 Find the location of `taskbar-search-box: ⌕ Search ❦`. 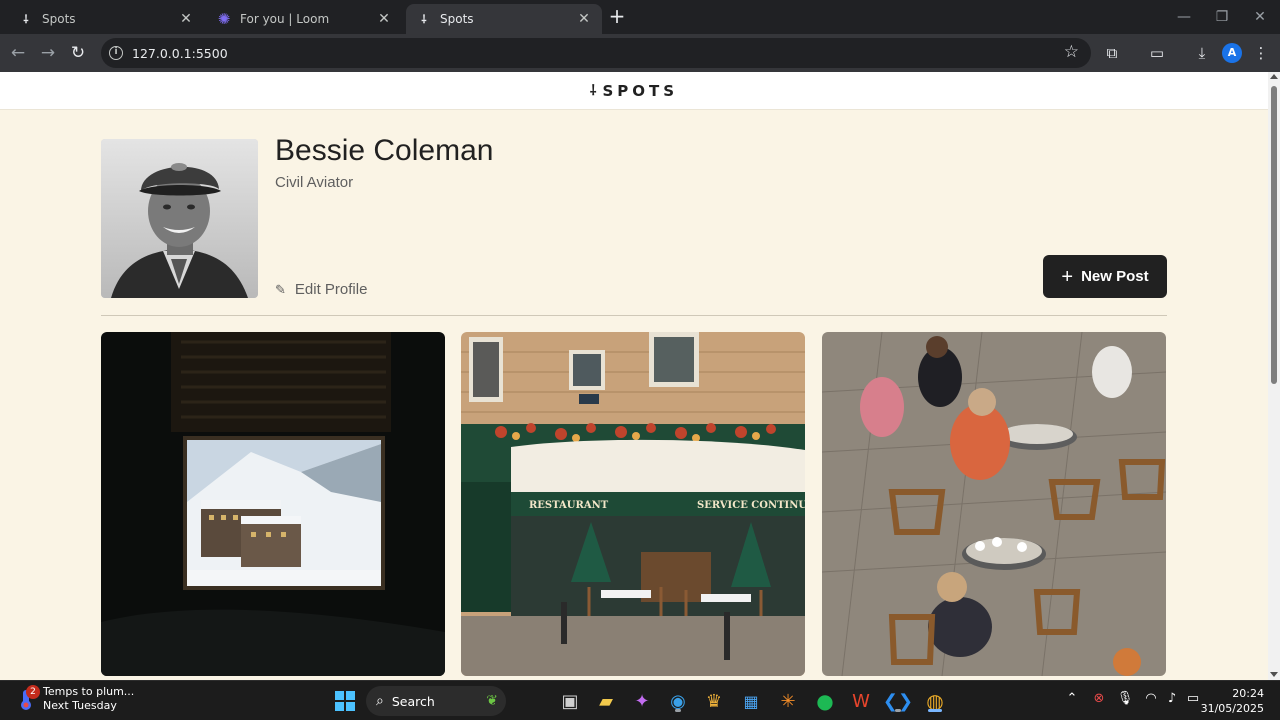

taskbar-search-box: ⌕ Search ❦ is located at coordinates (436, 701).